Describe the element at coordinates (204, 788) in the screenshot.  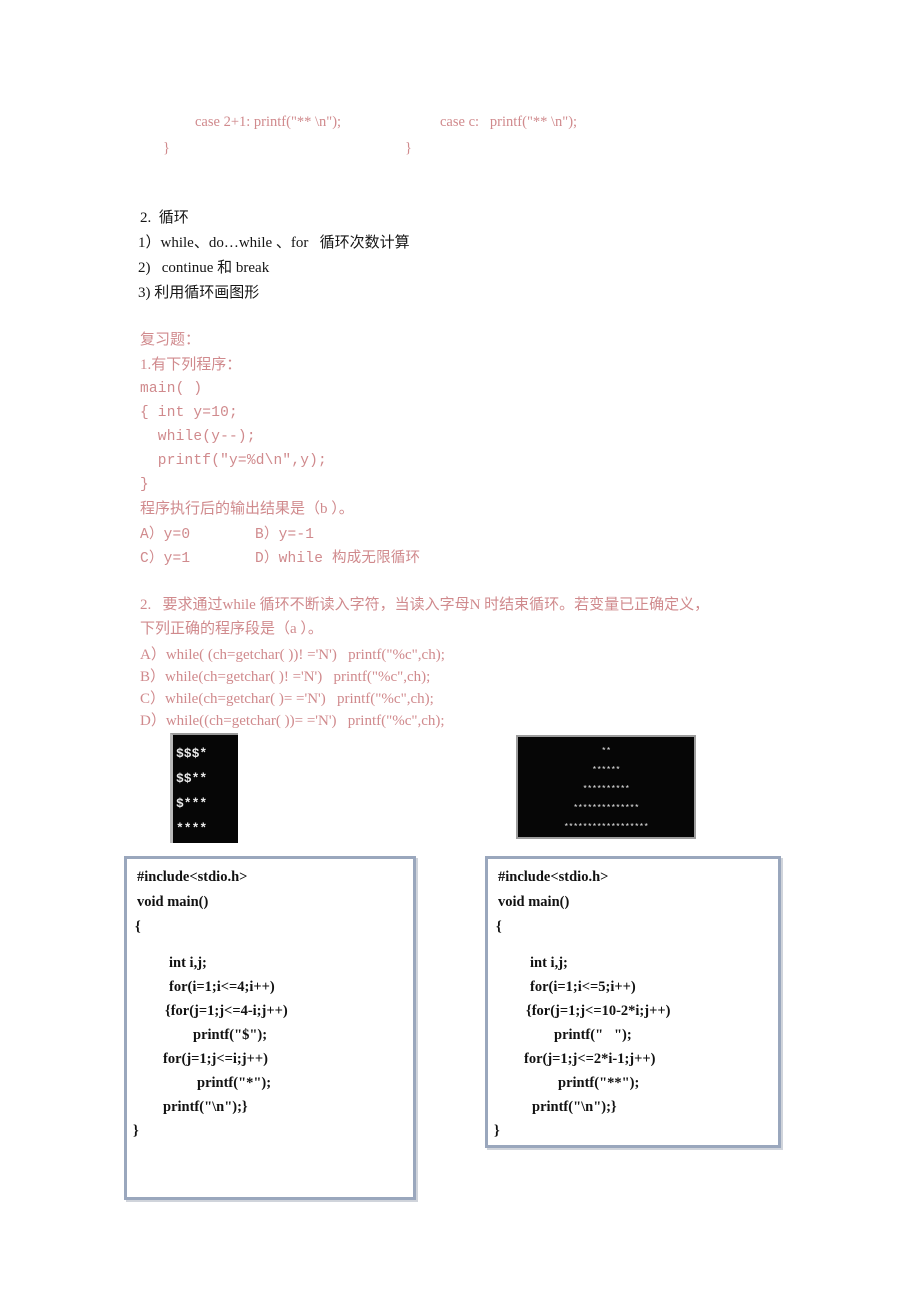
I see `console-output-dollar-star: $$$* $$** $*** ****` at that location.